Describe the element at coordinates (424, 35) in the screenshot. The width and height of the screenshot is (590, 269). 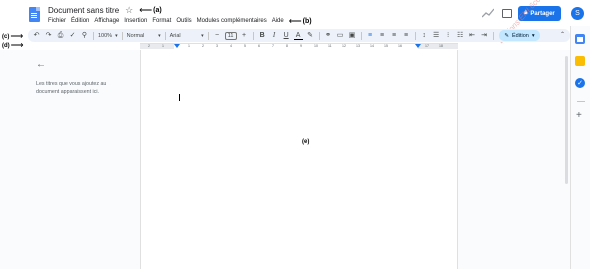
I see `line-spacing-icon: ↕` at that location.